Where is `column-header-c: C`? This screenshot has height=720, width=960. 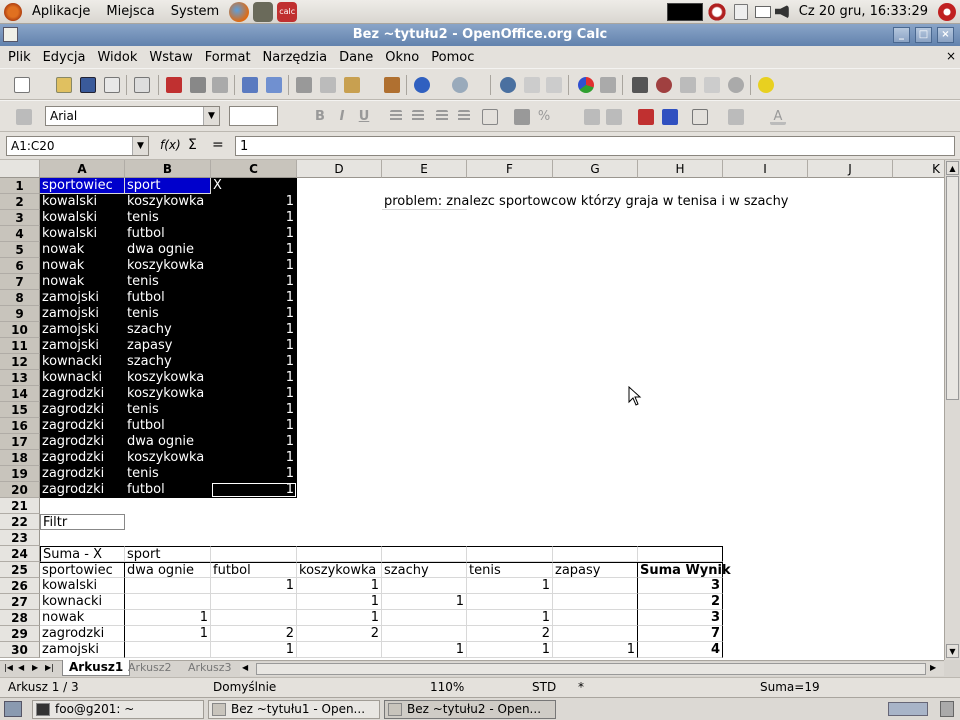
column-header-c: C is located at coordinates (254, 169).